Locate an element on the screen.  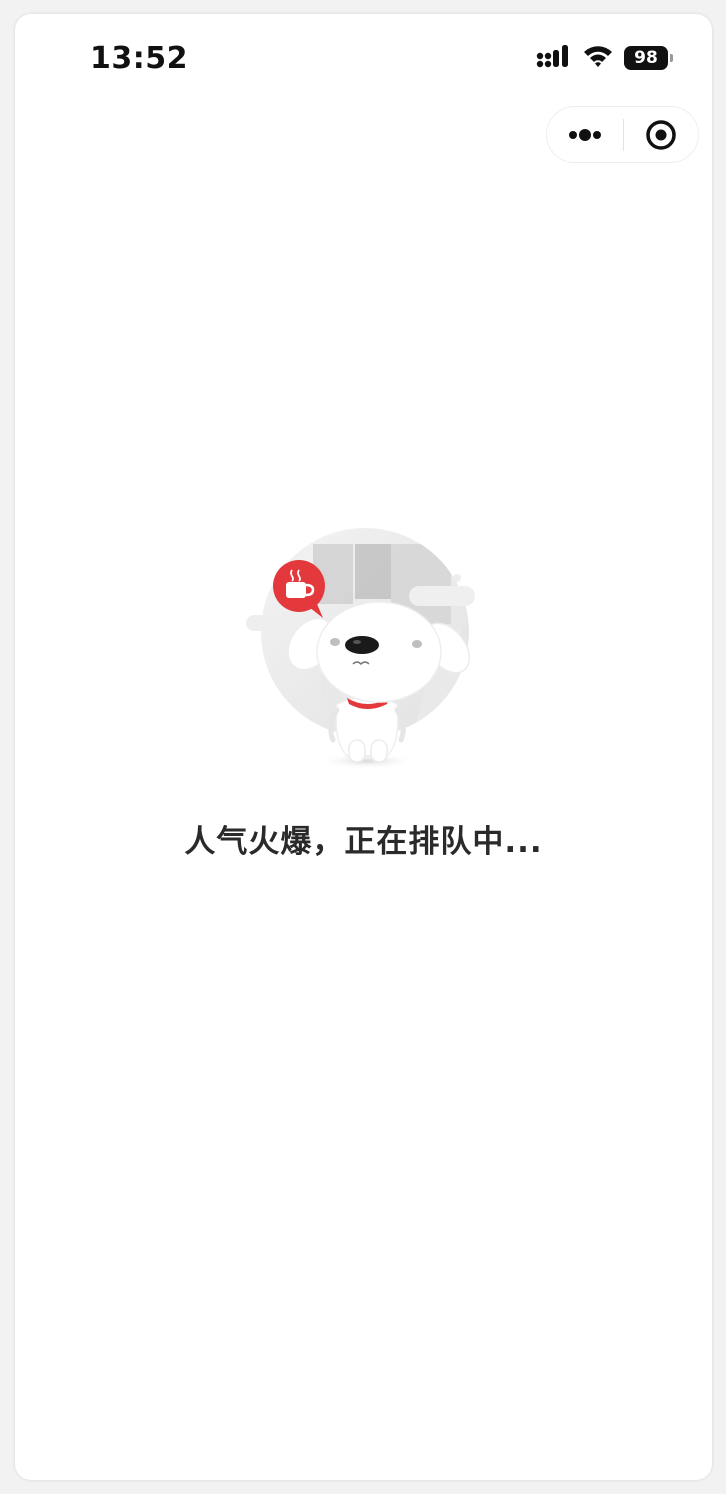
status-icons: 98 is located at coordinates (604, 58).